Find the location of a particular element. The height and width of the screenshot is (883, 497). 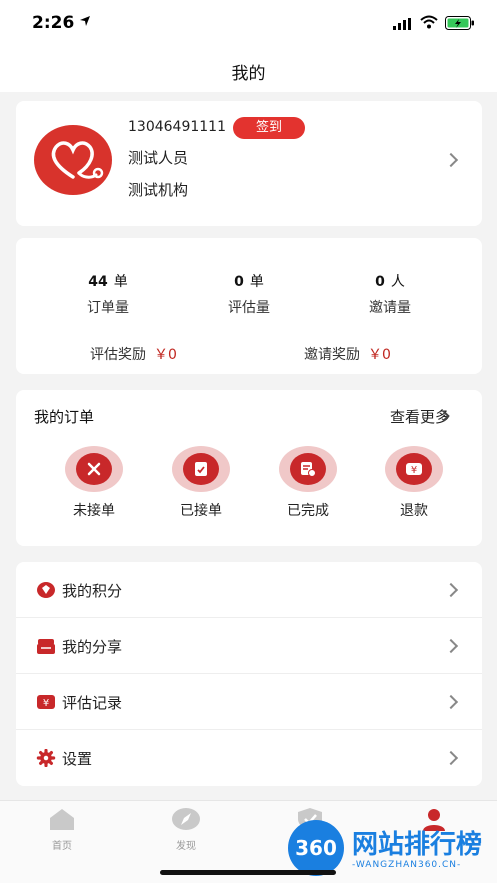

invite-reward: 邀请奖励 ￥0 is located at coordinates (347, 354).